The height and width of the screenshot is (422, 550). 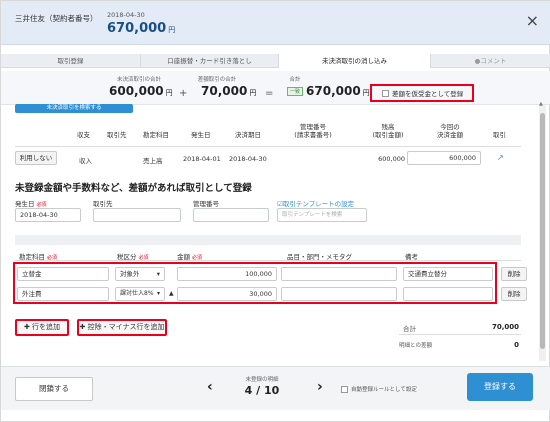 What do you see at coordinates (500, 387) in the screenshot?
I see `register-button: 登録する` at bounding box center [500, 387].